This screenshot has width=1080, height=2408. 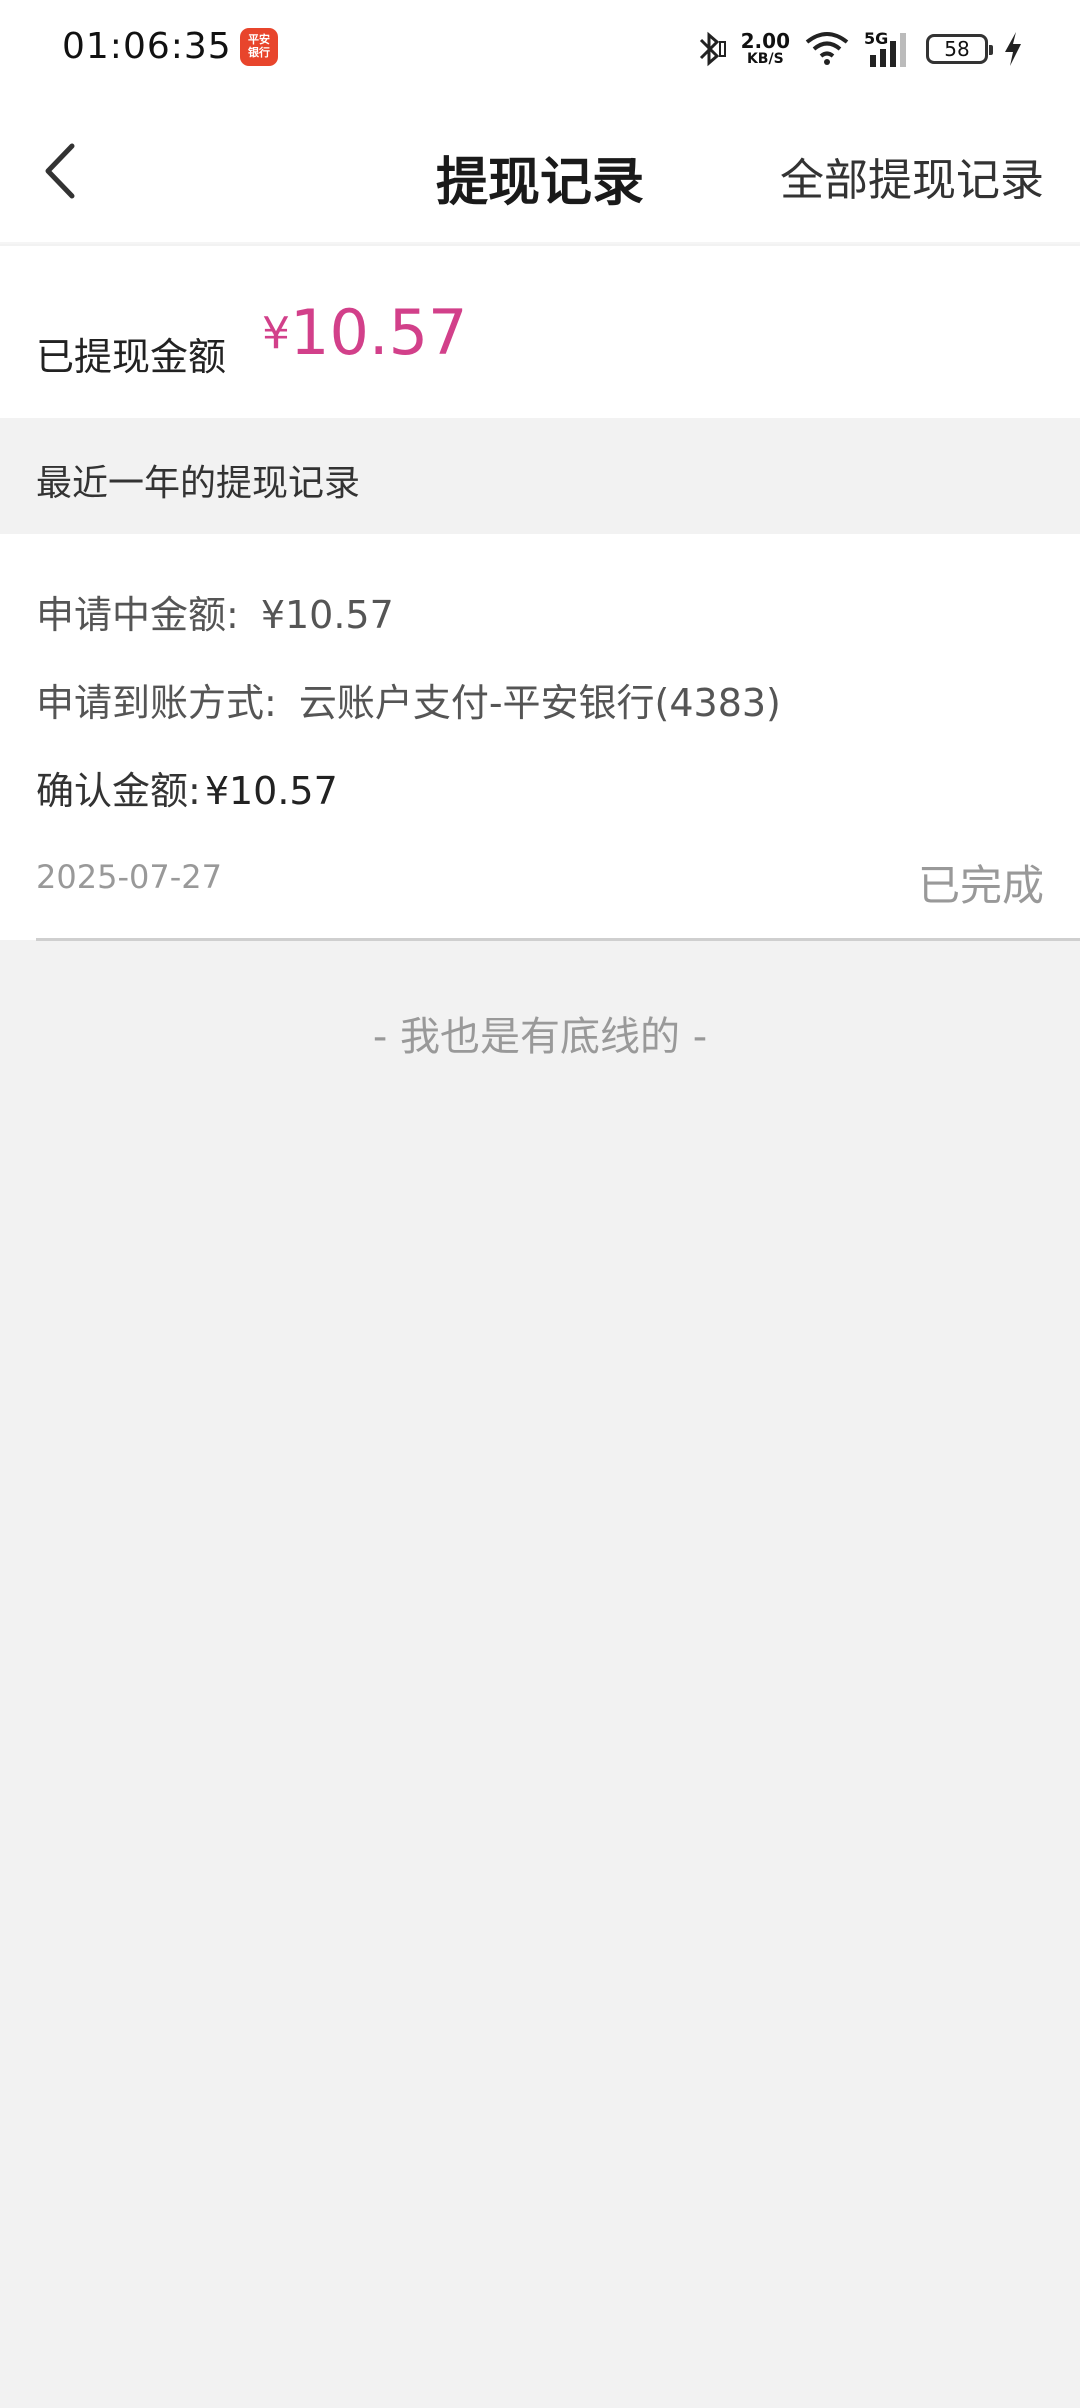 What do you see at coordinates (118, 791) in the screenshot?
I see `confirmed-amount-label: 确认金额:` at bounding box center [118, 791].